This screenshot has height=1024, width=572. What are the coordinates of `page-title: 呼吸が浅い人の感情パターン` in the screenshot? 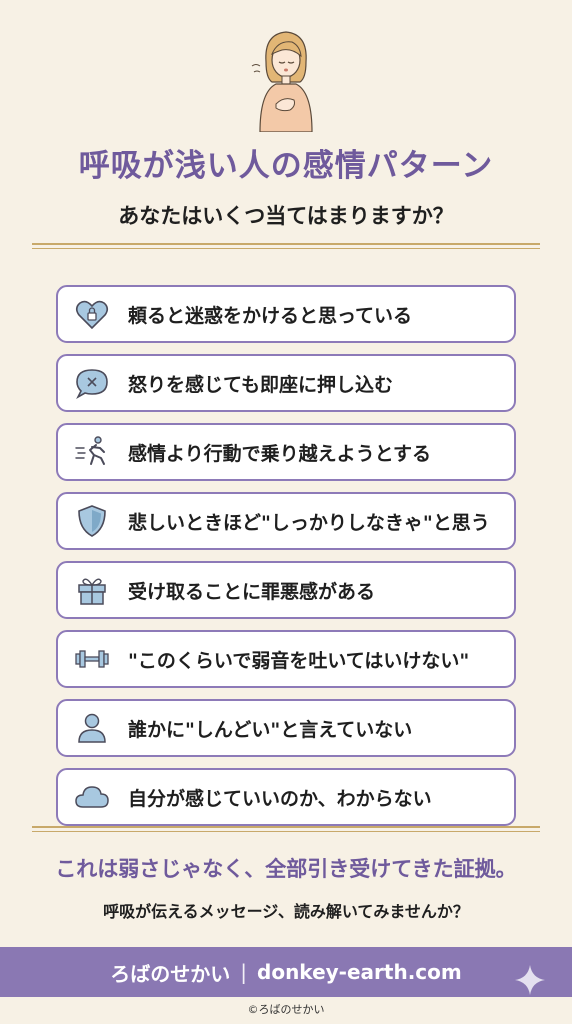 It's located at (286, 166).